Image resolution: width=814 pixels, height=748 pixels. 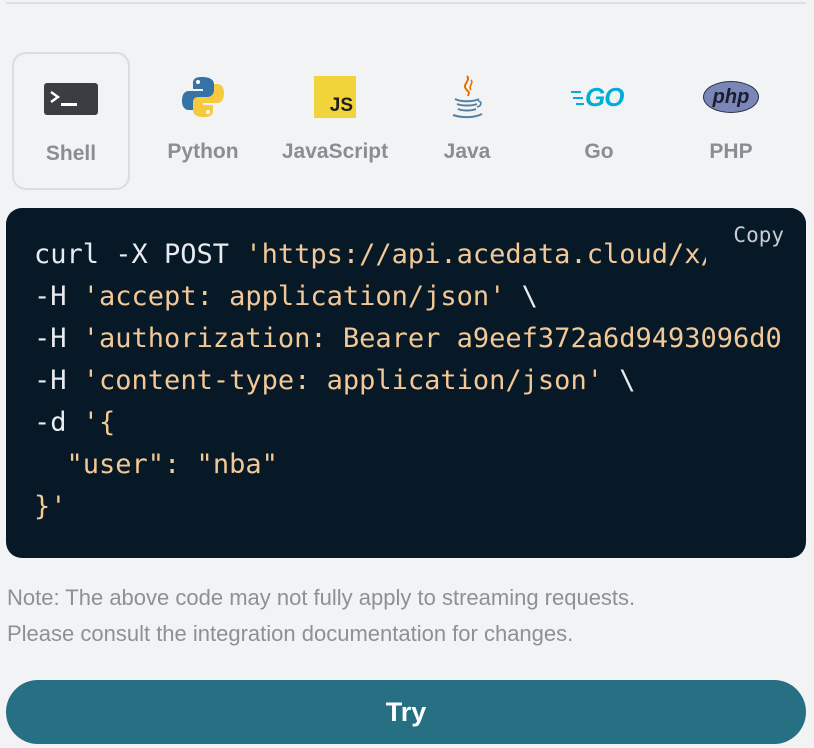 I want to click on javascript-icon-text: JS, so click(x=341, y=105).